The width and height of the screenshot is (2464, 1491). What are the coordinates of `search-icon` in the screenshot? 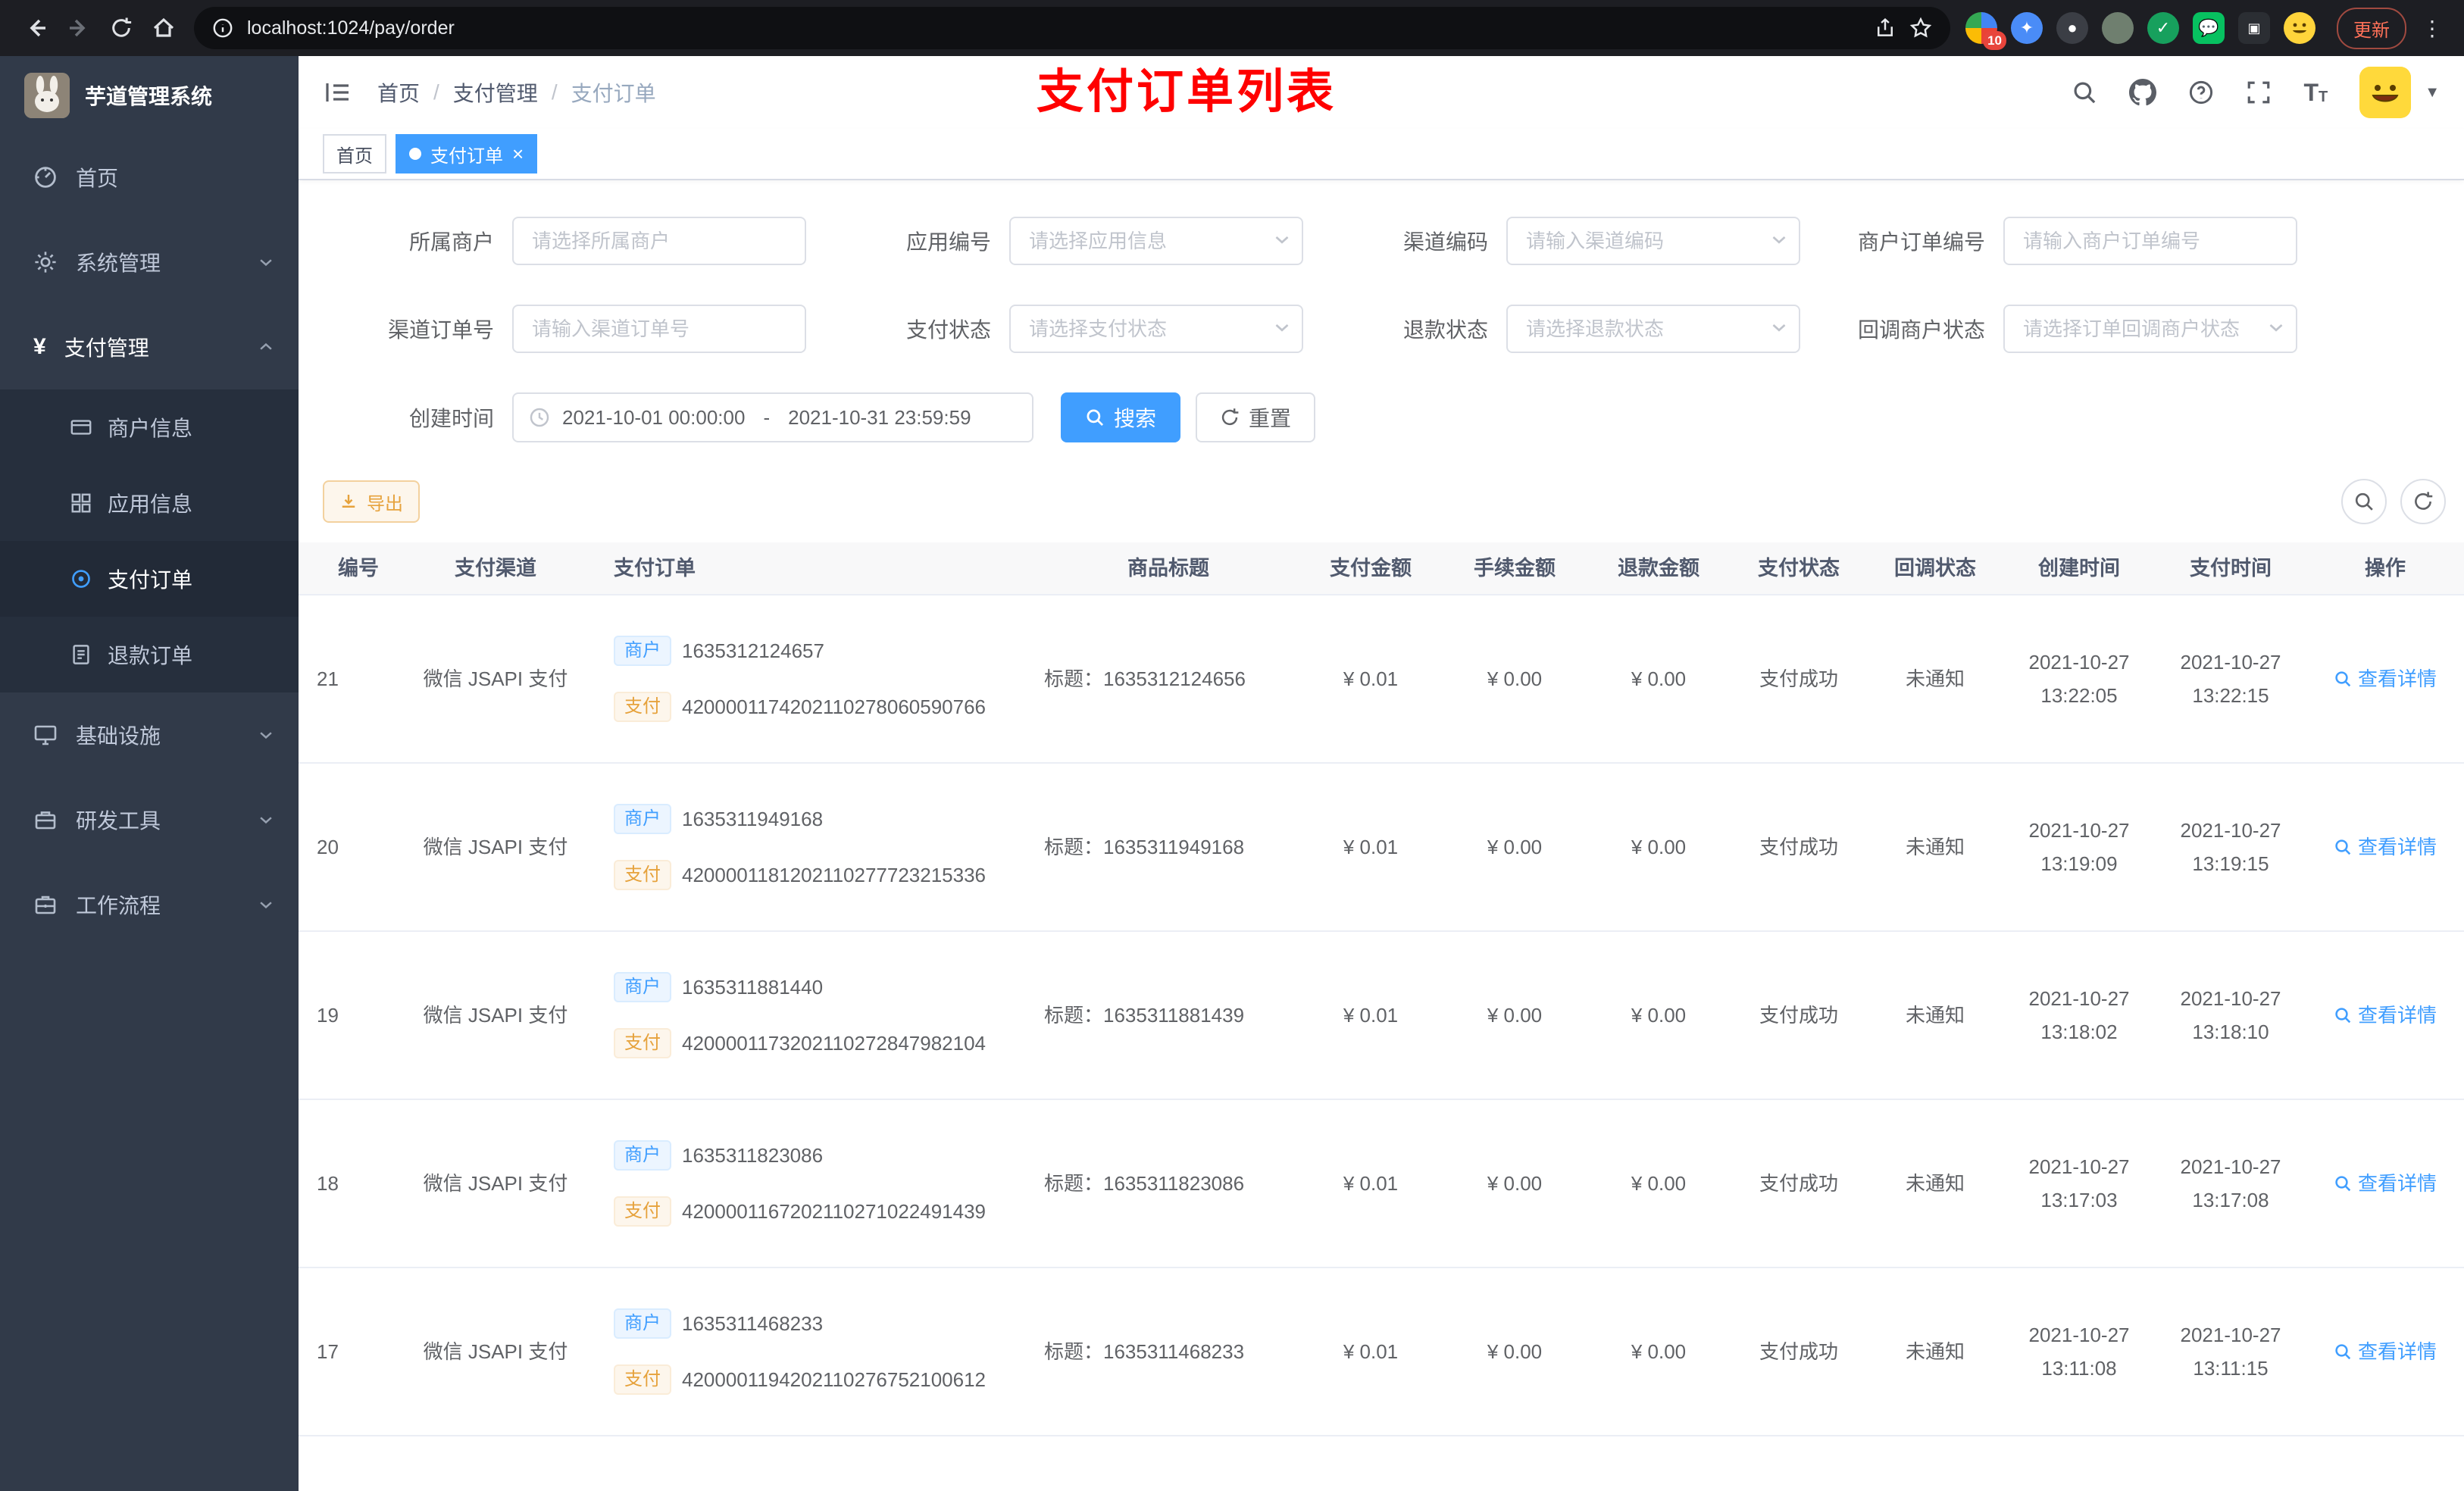 It's located at (2084, 92).